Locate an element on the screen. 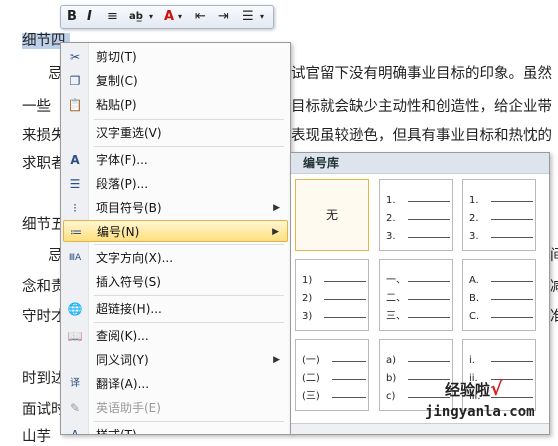 This screenshot has height=446, width=558. doc-text-line: 来损失 is located at coordinates (44, 134).